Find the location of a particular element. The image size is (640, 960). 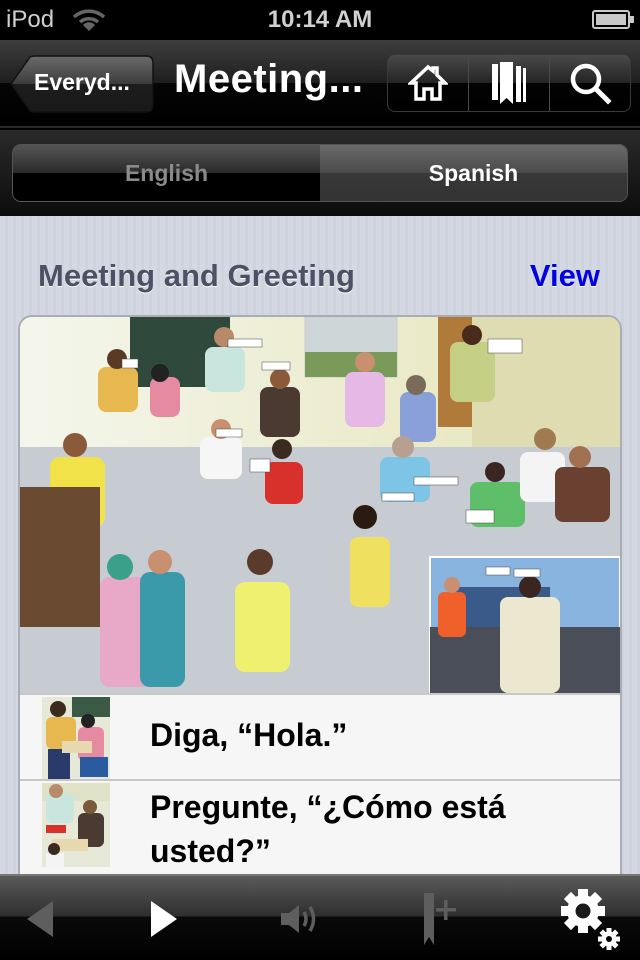

phrase-row: Pregunte, “¿Cómo está usted?” is located at coordinates (320, 824).